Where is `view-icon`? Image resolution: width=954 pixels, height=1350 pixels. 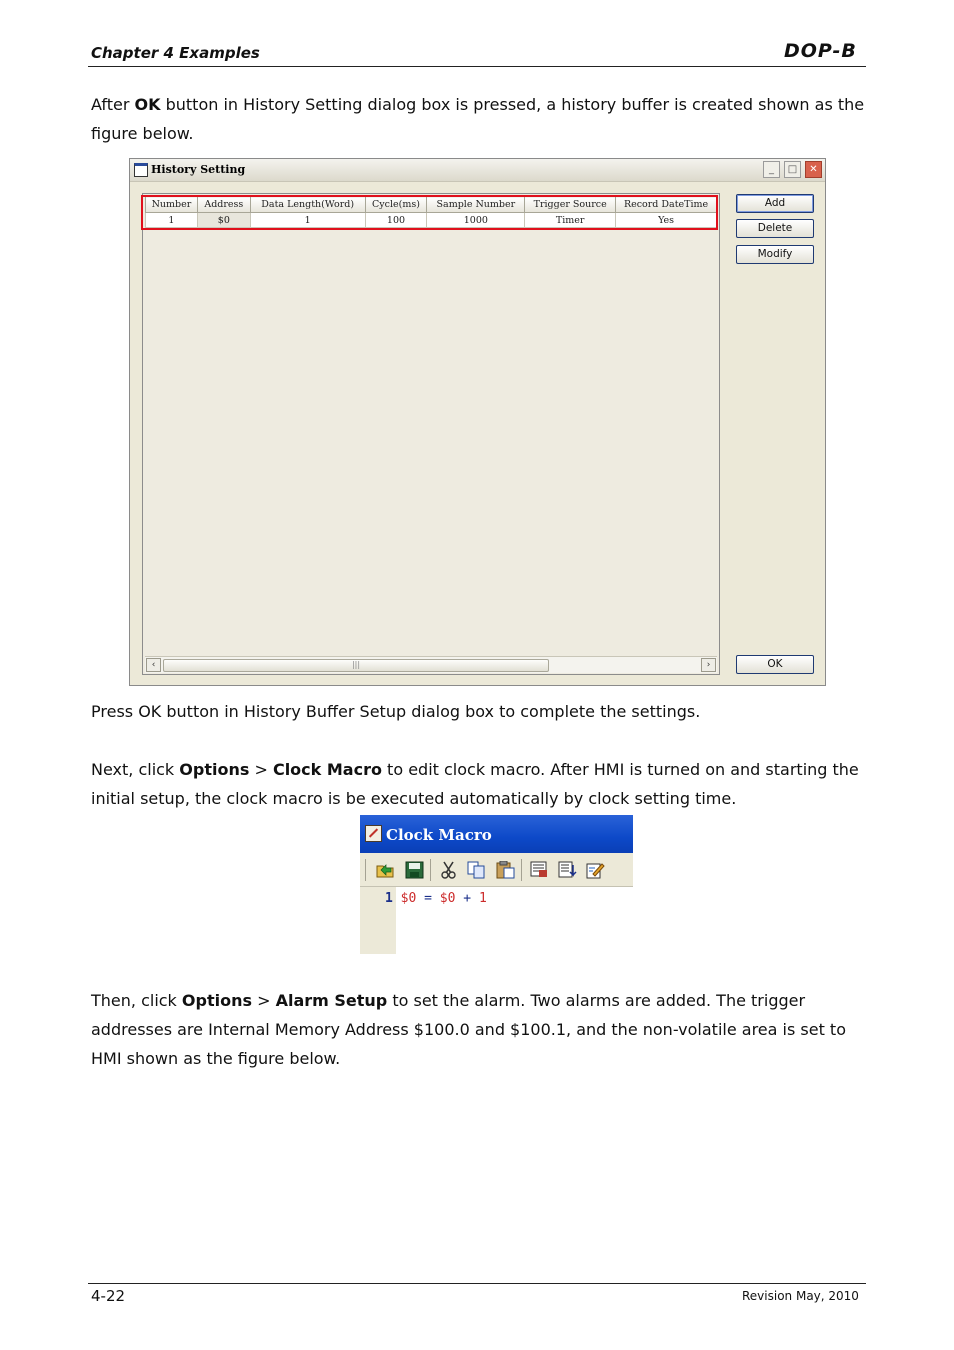 view-icon is located at coordinates (539, 870).